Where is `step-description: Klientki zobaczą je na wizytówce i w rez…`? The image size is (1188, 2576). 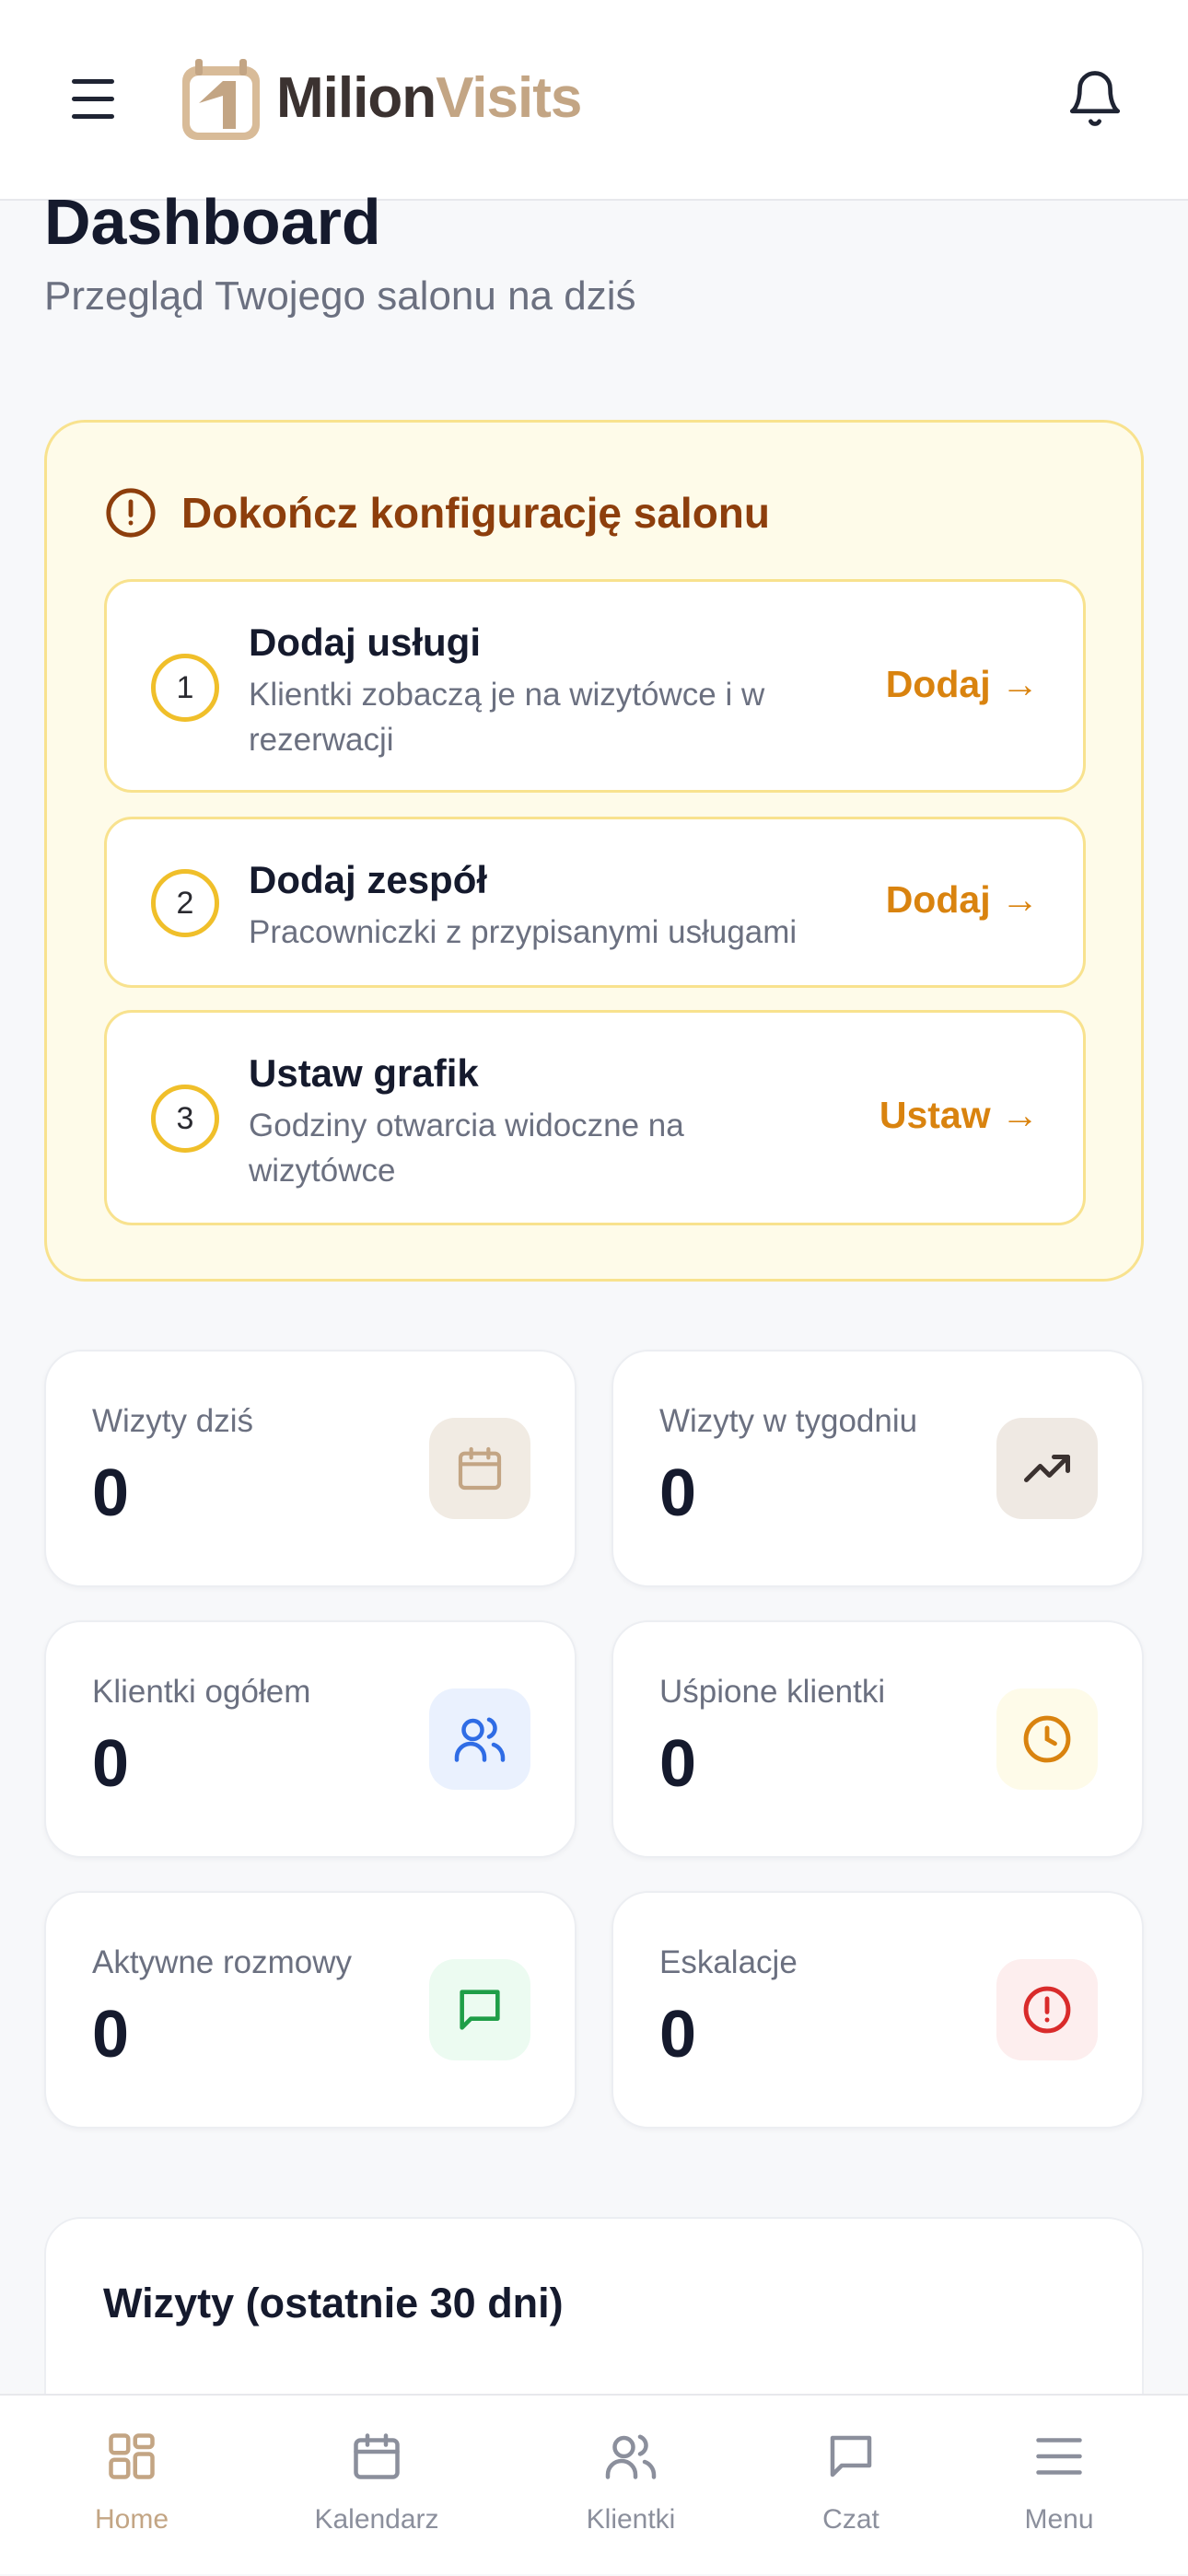
step-description: Klientki zobaczą je na wizytówce i w rez… is located at coordinates (507, 717).